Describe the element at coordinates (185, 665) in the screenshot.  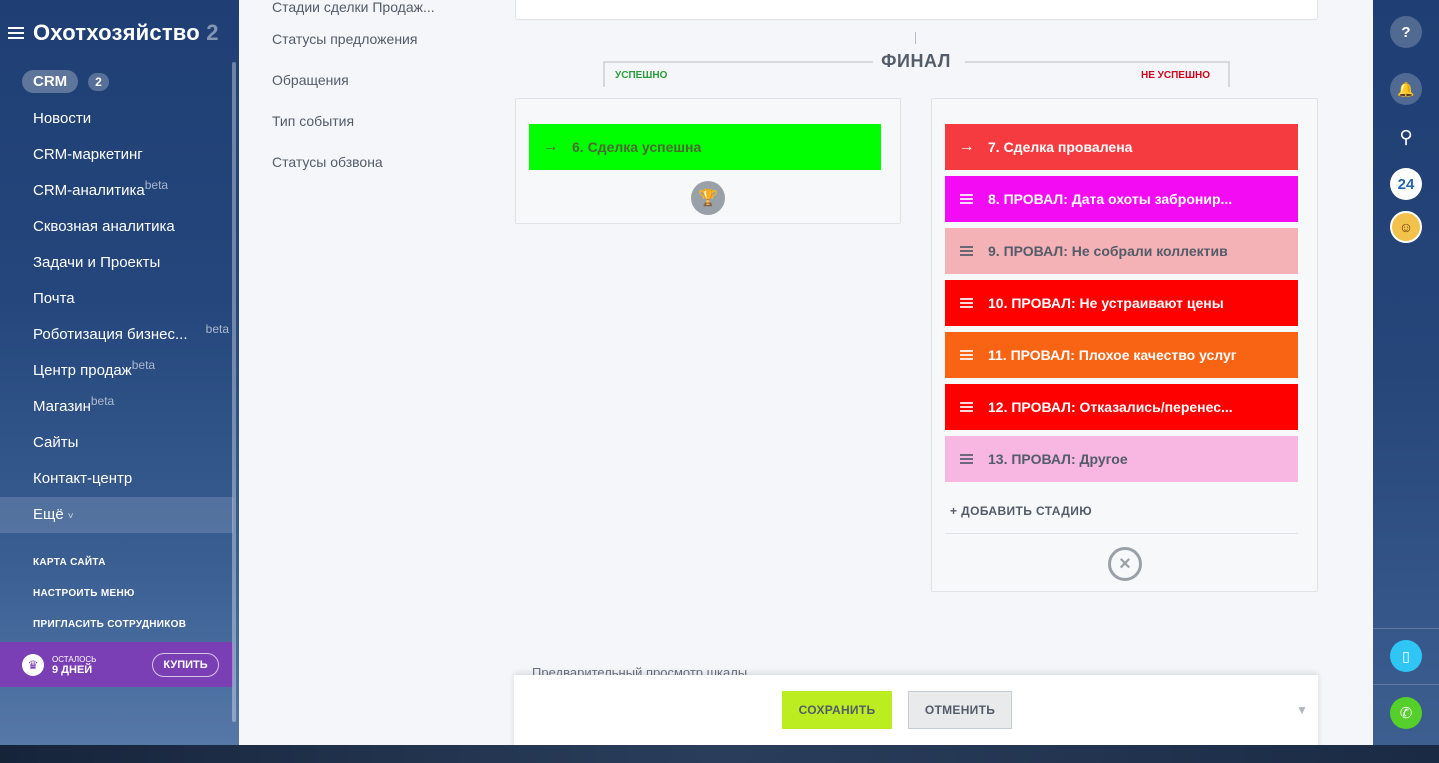
I see `buy-button: КУПИТЬ` at that location.